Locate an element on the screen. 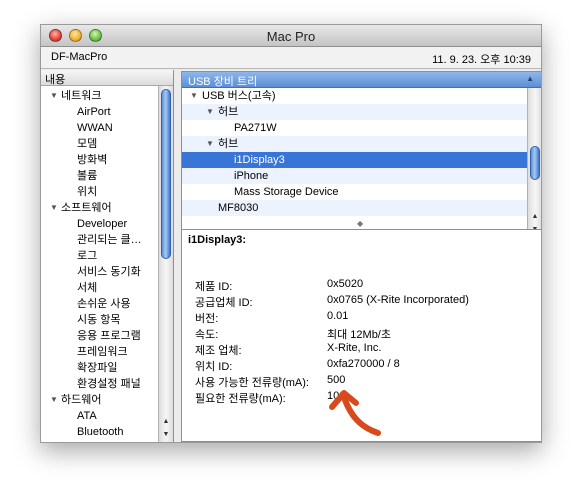  property-value: X-Rite, Inc. is located at coordinates (354, 348).